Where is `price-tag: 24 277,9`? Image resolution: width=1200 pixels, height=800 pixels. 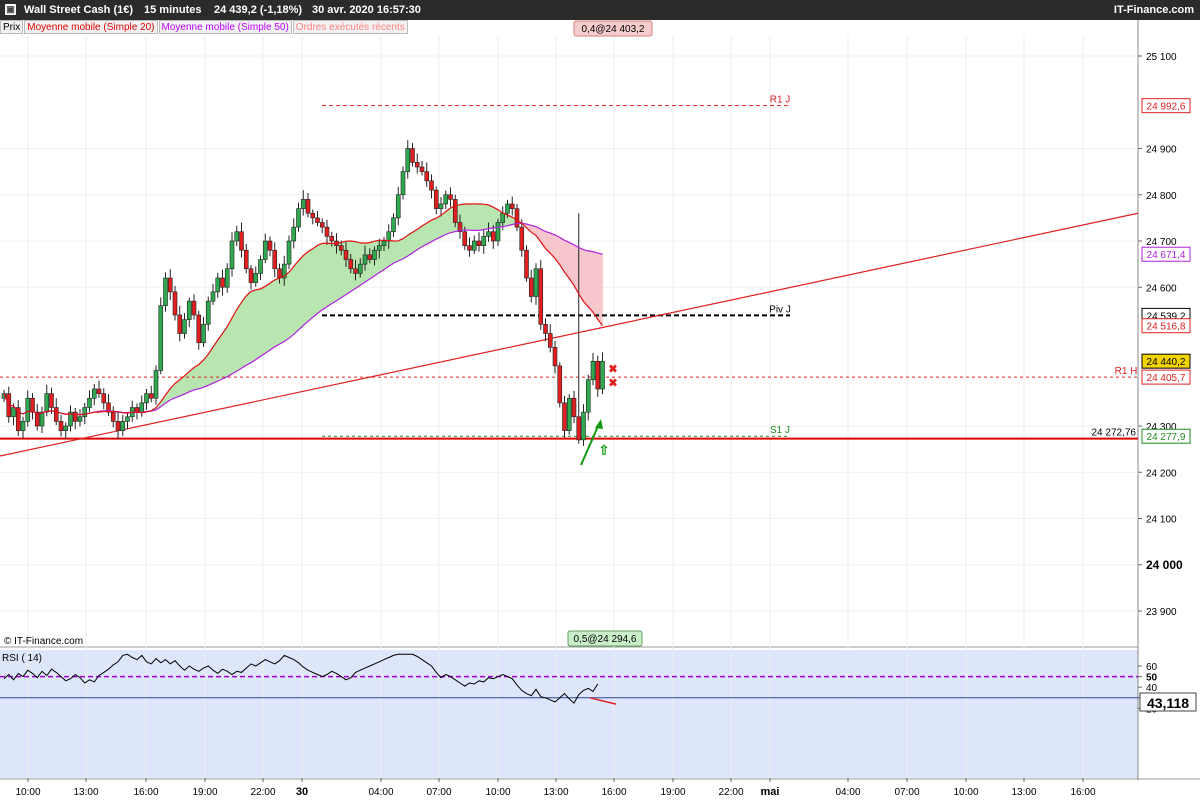 price-tag: 24 277,9 is located at coordinates (1166, 436).